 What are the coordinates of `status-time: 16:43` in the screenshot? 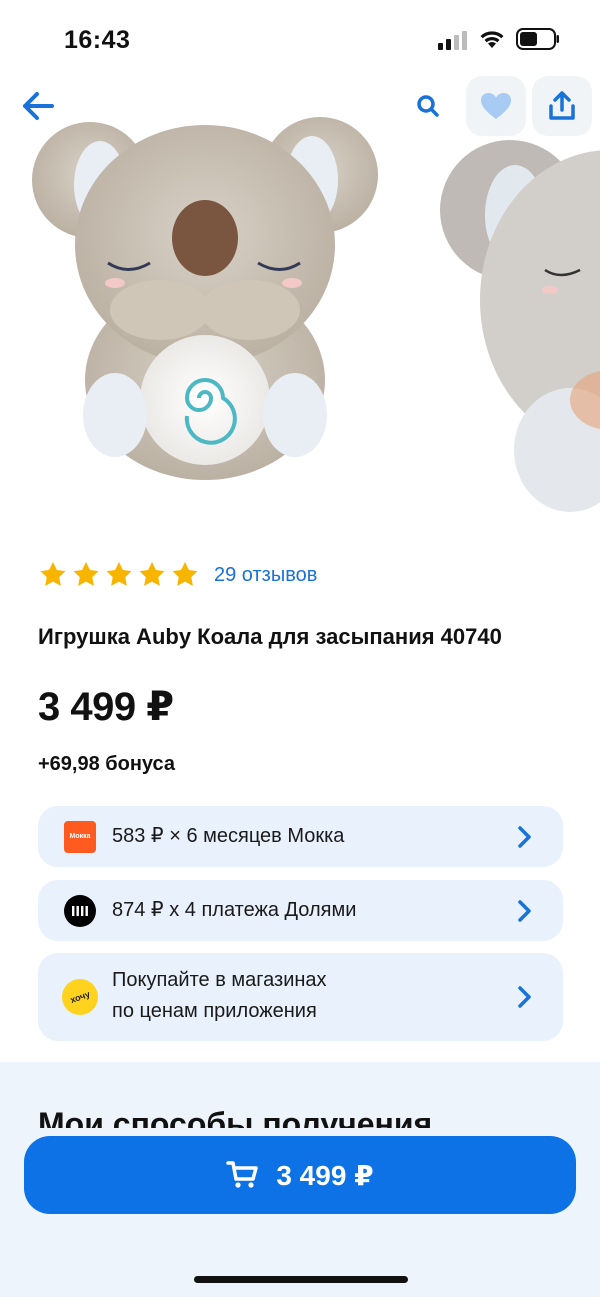 It's located at (97, 40).